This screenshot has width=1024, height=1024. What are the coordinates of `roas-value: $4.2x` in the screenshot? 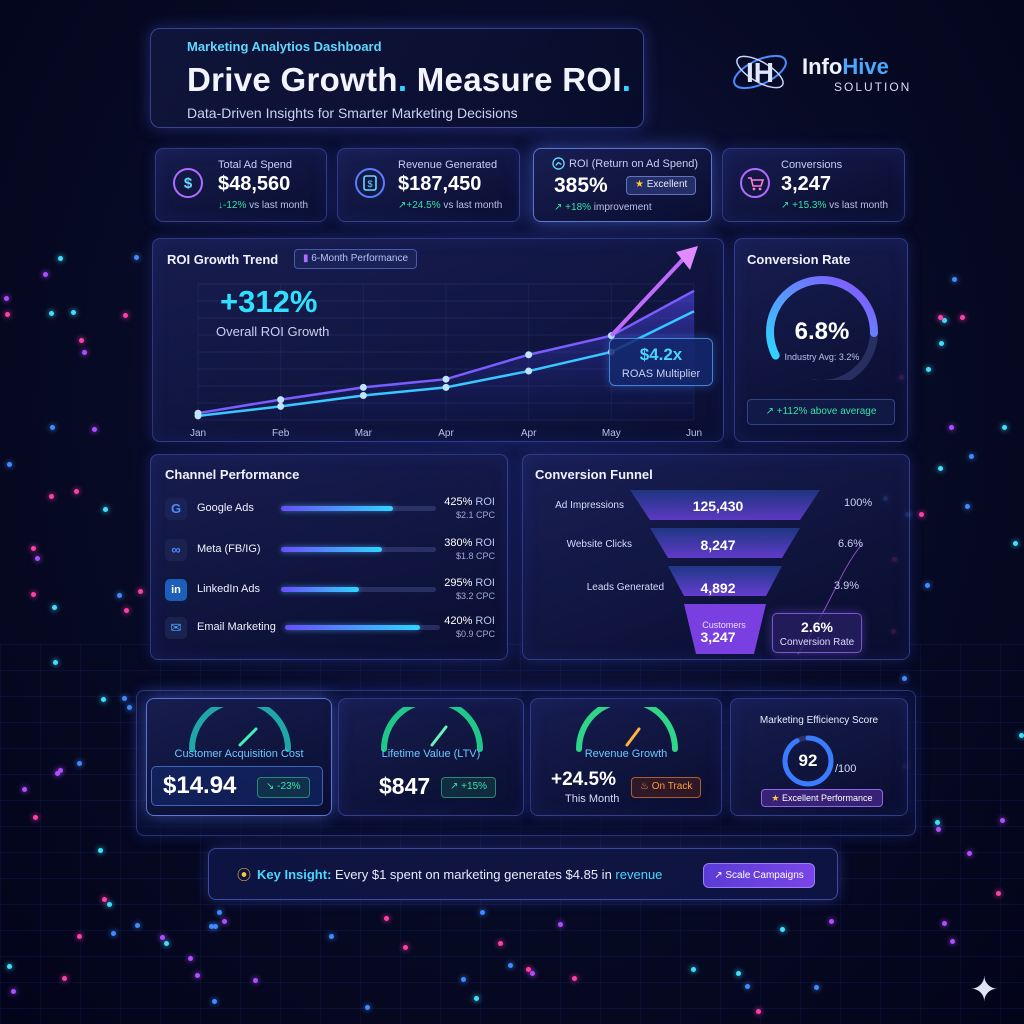 It's located at (661, 354).